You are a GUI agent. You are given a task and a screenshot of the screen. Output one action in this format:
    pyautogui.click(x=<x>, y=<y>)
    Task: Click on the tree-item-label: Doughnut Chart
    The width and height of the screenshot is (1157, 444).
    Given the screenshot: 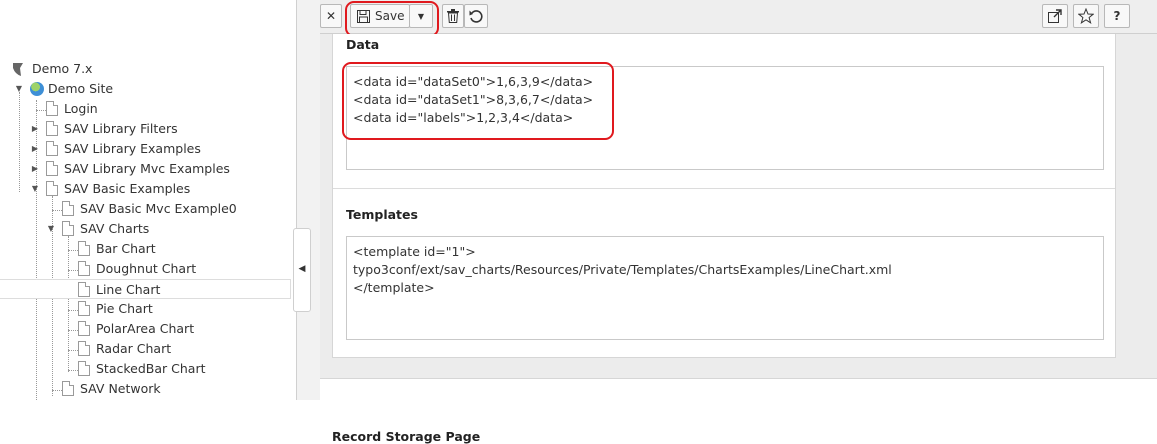 What is the action you would take?
    pyautogui.click(x=146, y=268)
    